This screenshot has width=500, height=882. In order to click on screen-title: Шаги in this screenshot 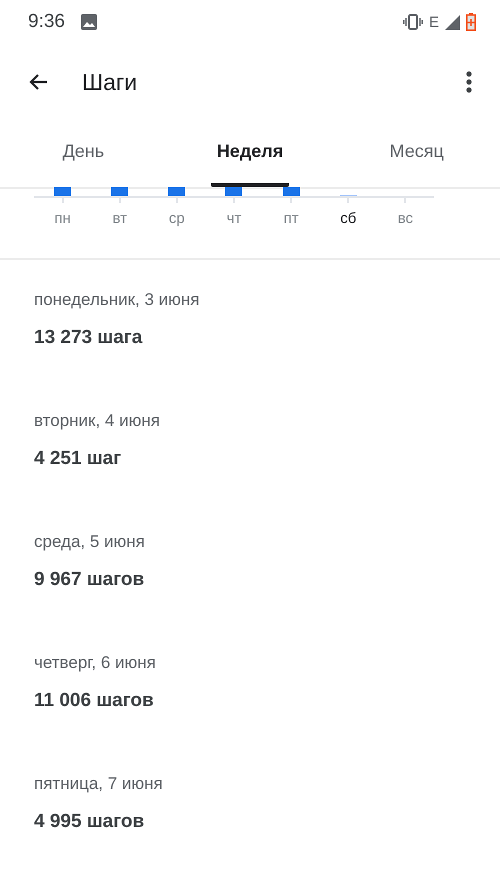, I will do `click(110, 82)`.